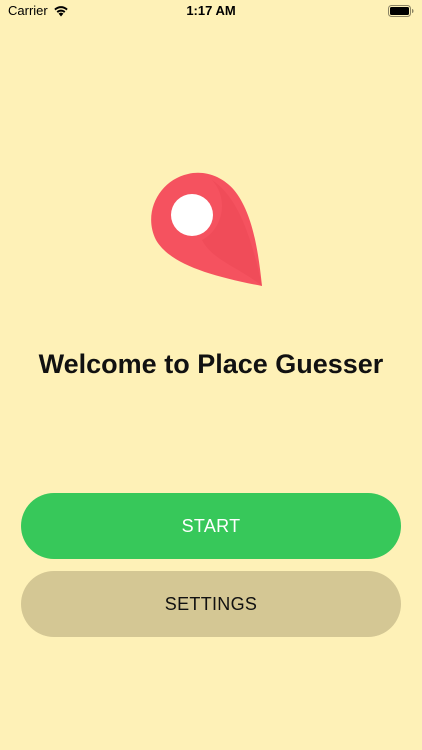 The width and height of the screenshot is (422, 750). I want to click on start-button: START, so click(211, 526).